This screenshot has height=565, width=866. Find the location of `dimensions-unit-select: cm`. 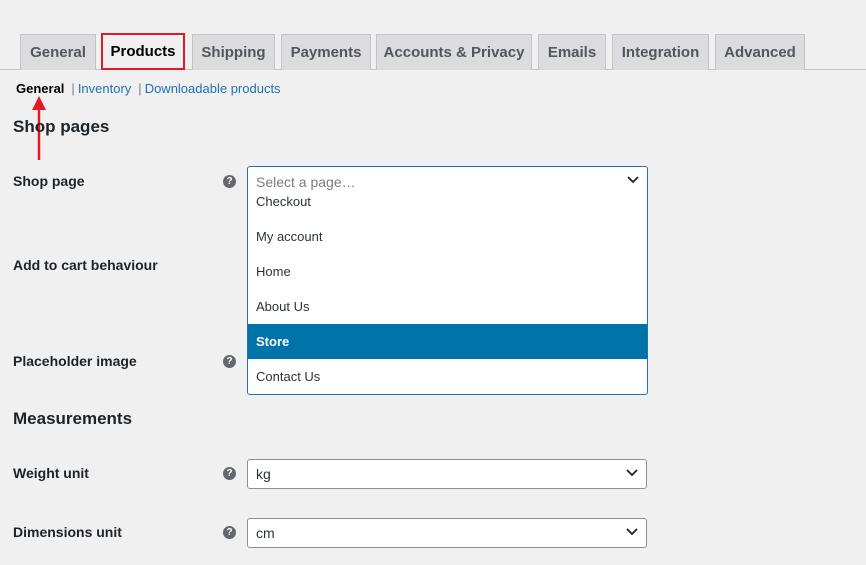

dimensions-unit-select: cm is located at coordinates (447, 533).